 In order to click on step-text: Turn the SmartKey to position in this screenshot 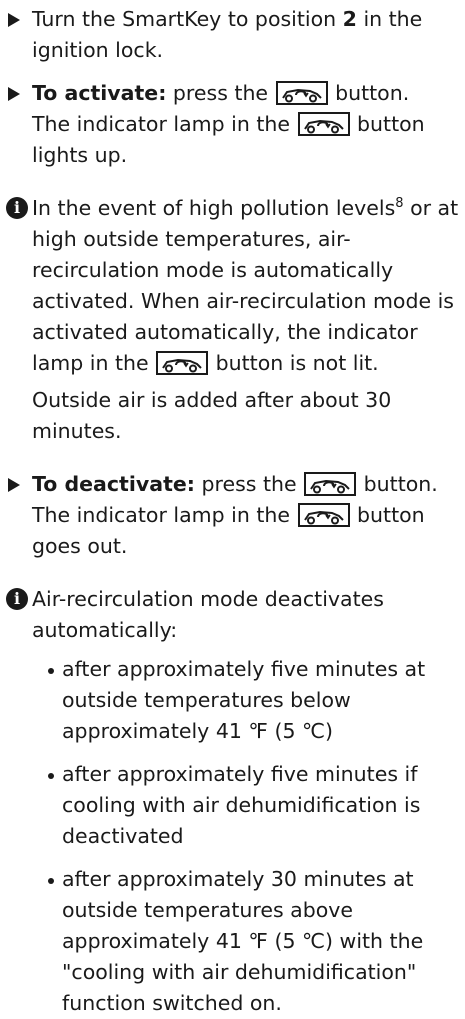, I will do `click(187, 19)`.